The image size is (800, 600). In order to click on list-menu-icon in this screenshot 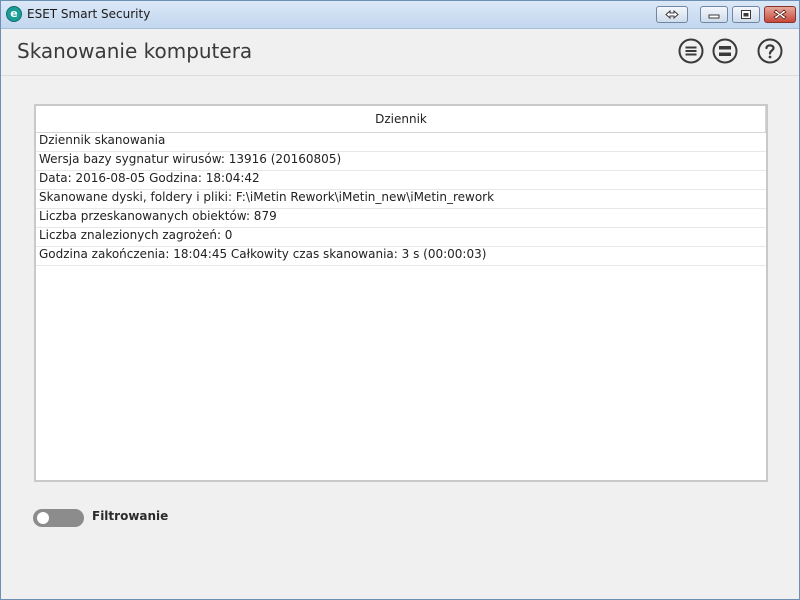, I will do `click(691, 51)`.